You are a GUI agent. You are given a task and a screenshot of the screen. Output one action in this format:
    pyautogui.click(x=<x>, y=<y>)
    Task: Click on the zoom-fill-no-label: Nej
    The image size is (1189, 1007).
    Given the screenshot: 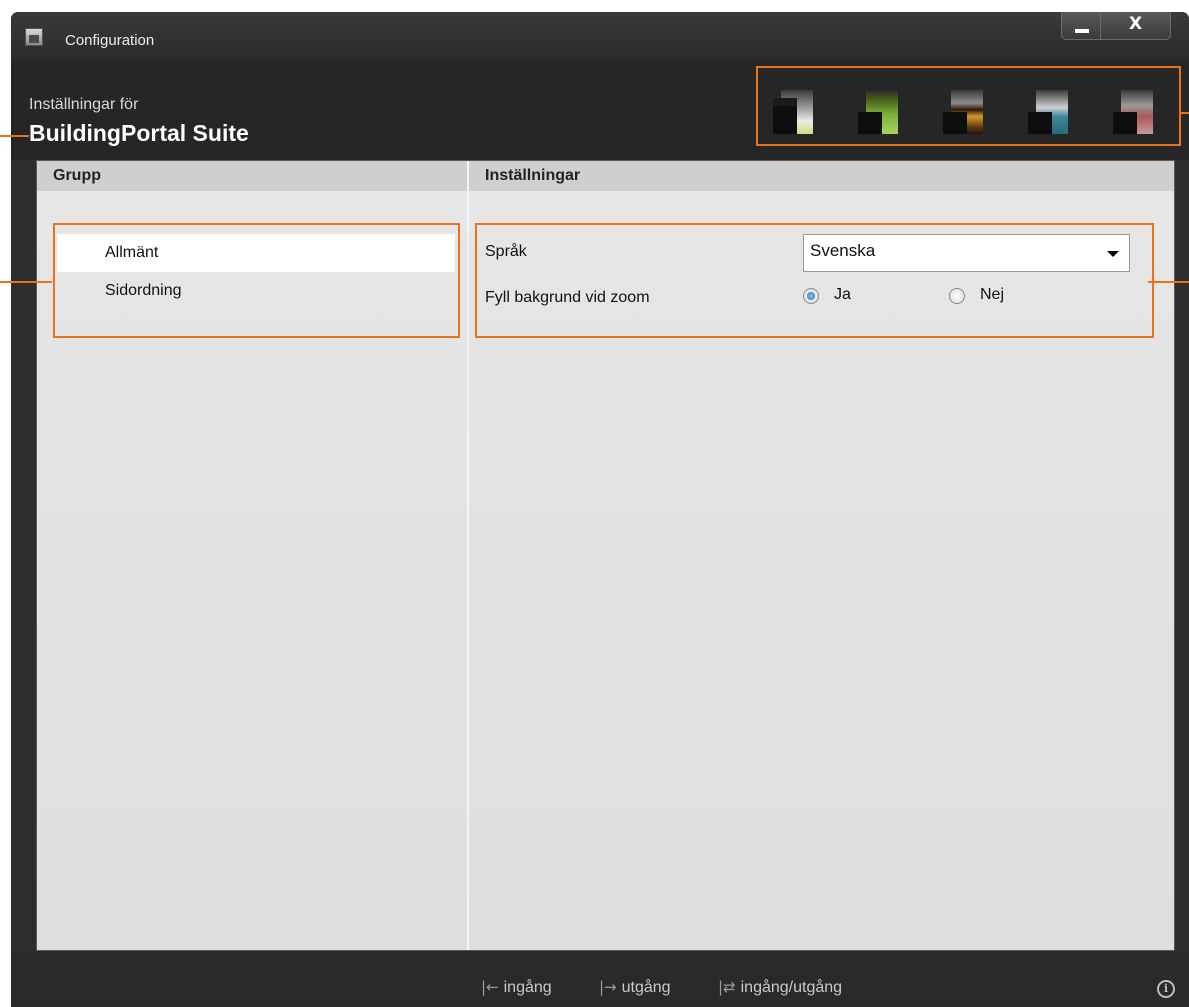 What is the action you would take?
    pyautogui.click(x=992, y=294)
    